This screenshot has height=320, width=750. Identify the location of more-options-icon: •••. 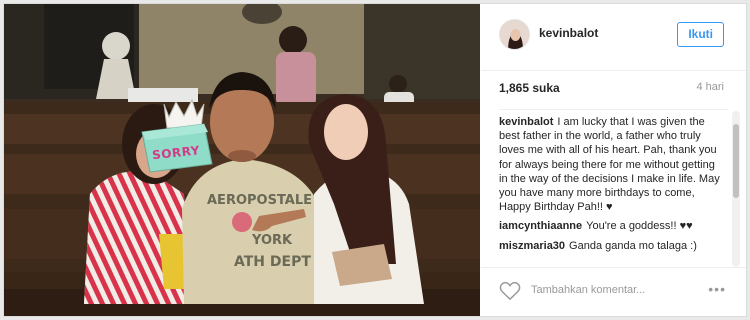
(717, 289).